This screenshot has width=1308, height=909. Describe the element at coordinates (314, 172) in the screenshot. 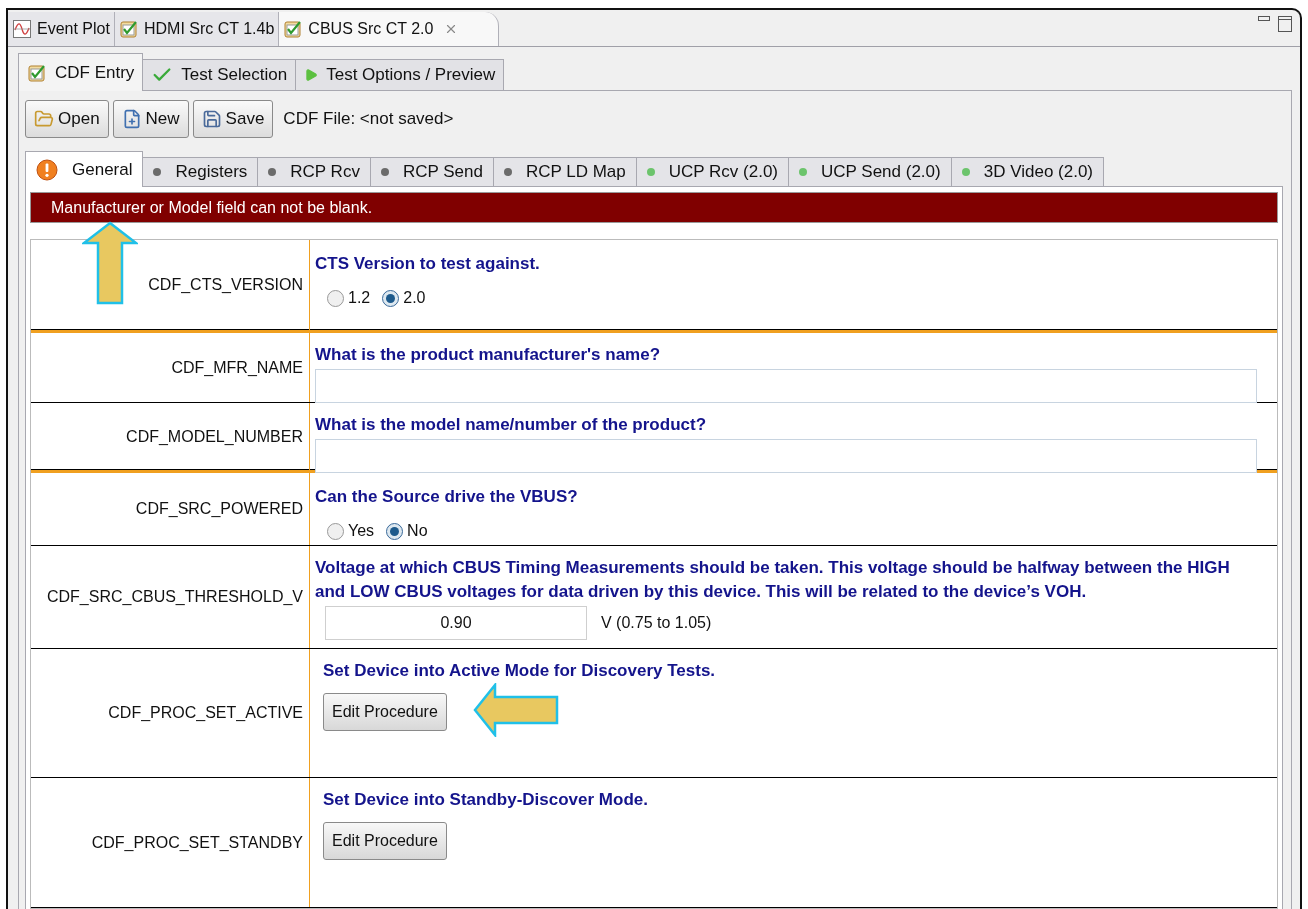

I see `section-tab: RCP Rcv` at that location.